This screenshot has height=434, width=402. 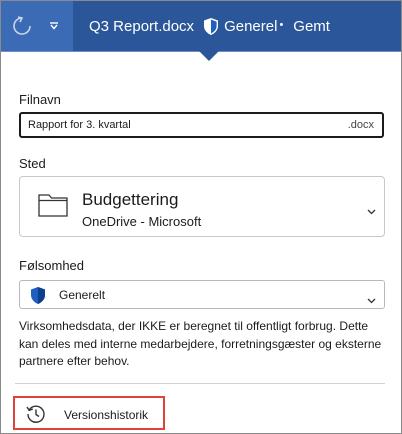 What do you see at coordinates (40, 99) in the screenshot?
I see `filename-label: Filnavn` at bounding box center [40, 99].